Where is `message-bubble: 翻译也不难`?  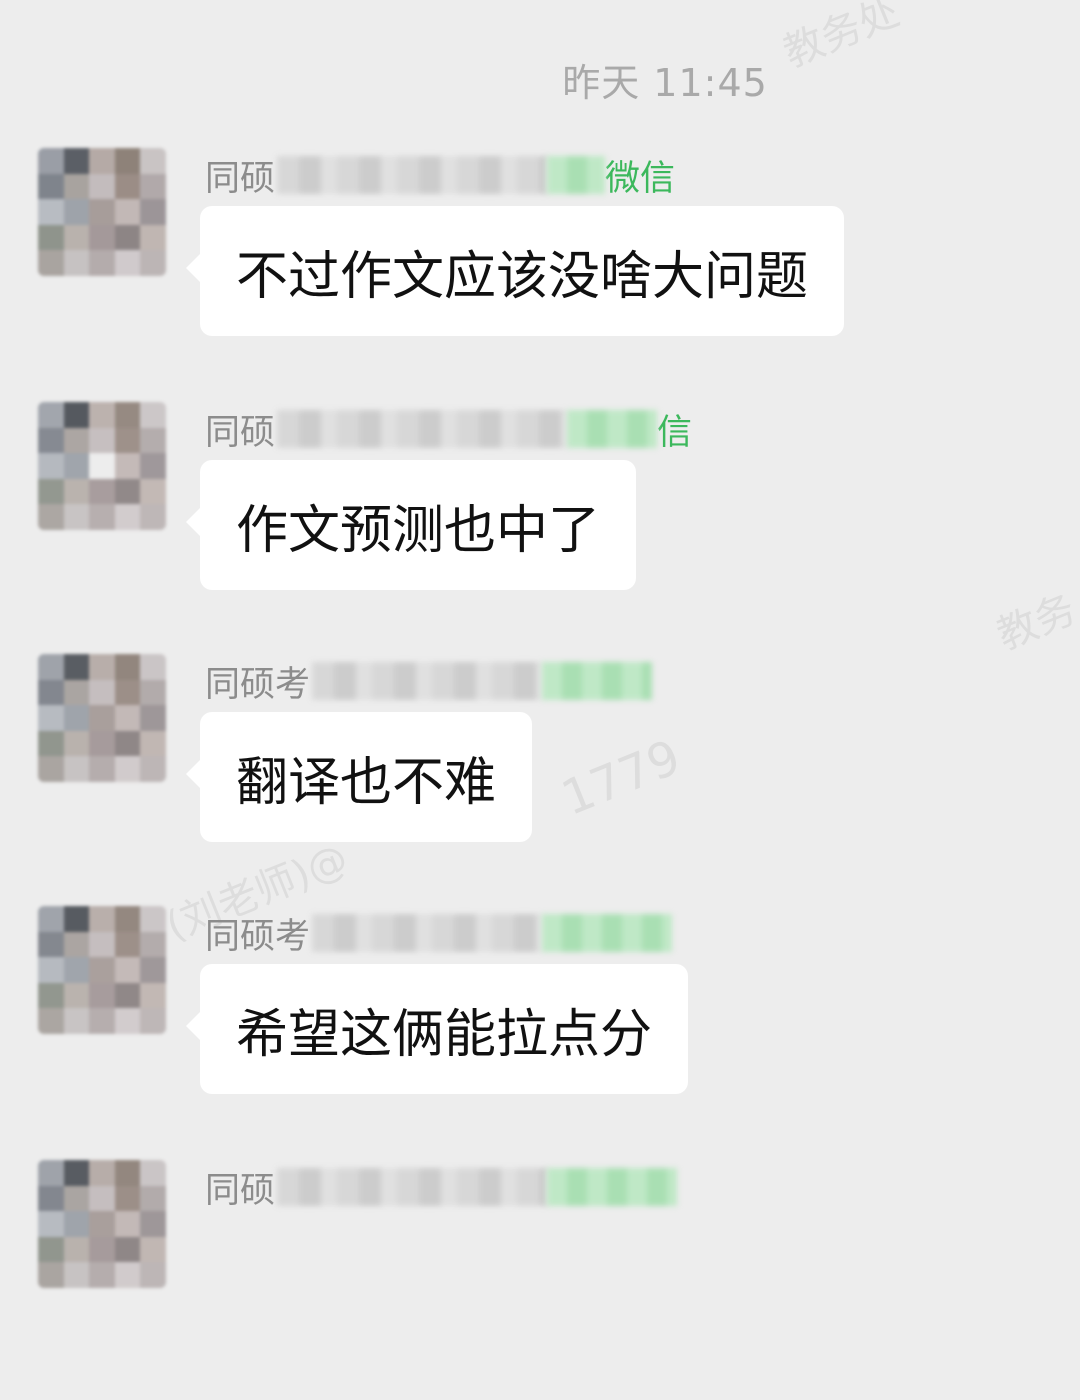
message-bubble: 翻译也不难 is located at coordinates (359, 777).